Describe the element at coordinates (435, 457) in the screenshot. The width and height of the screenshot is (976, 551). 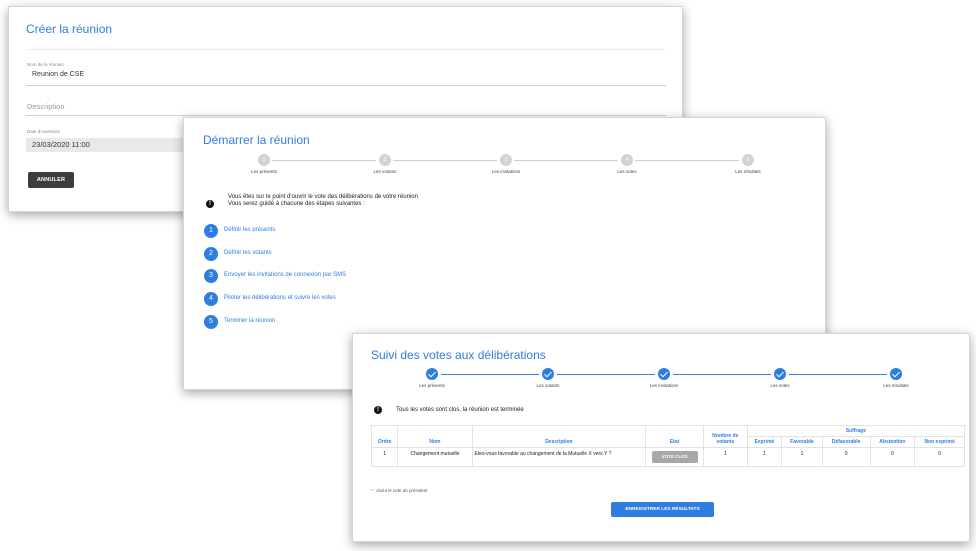
I see `cell-name: Changement mutuelle` at that location.